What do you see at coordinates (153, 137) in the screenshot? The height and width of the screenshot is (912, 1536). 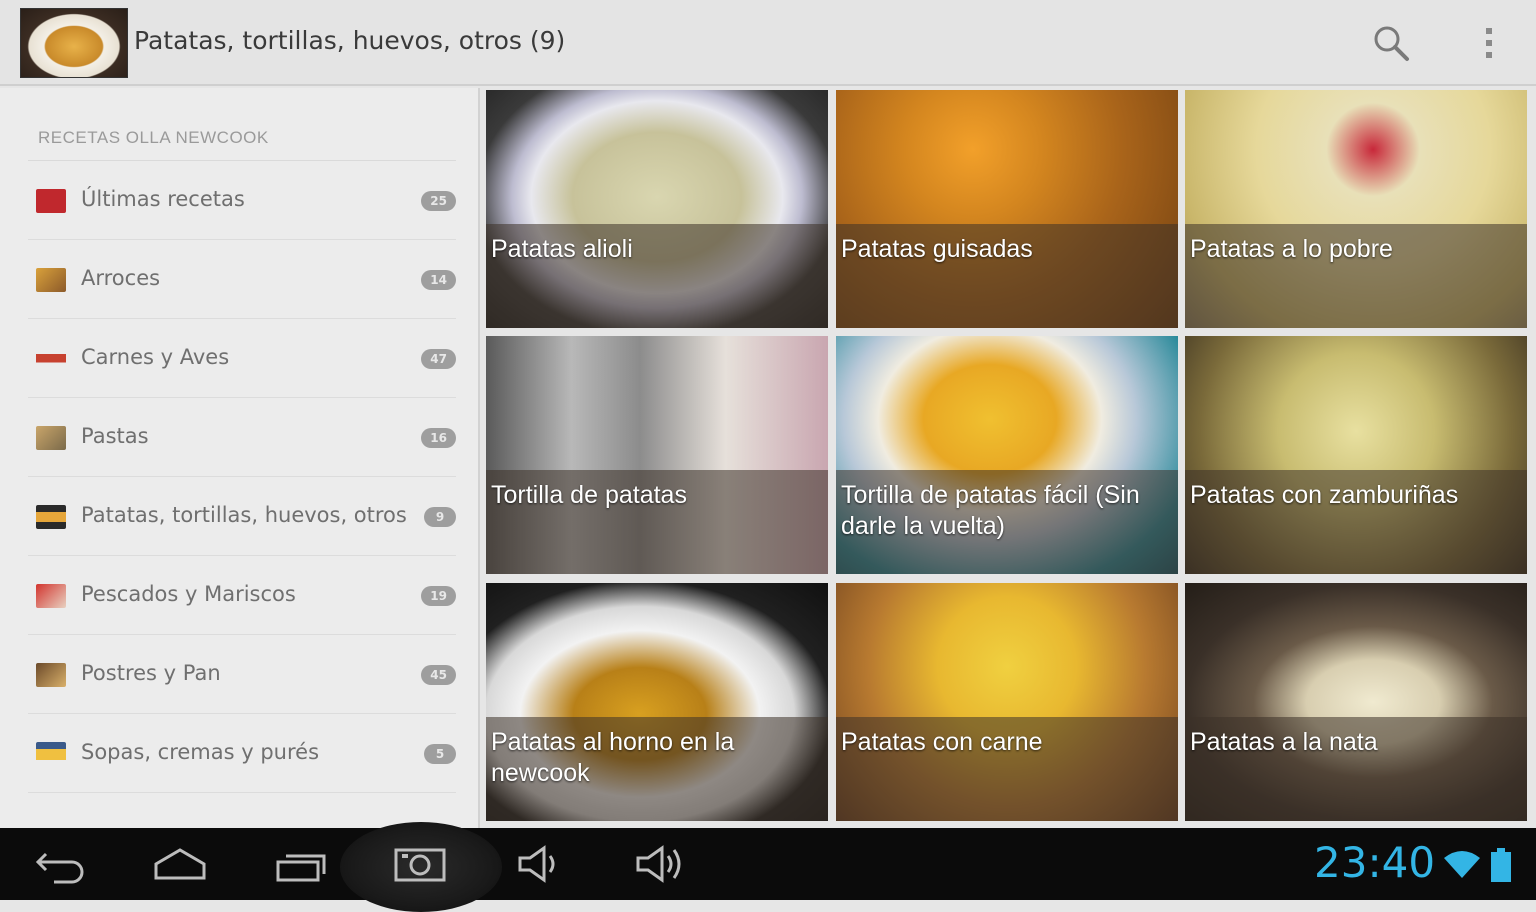 I see `drawer-header: RECETAS OLLA NEWCOOK` at bounding box center [153, 137].